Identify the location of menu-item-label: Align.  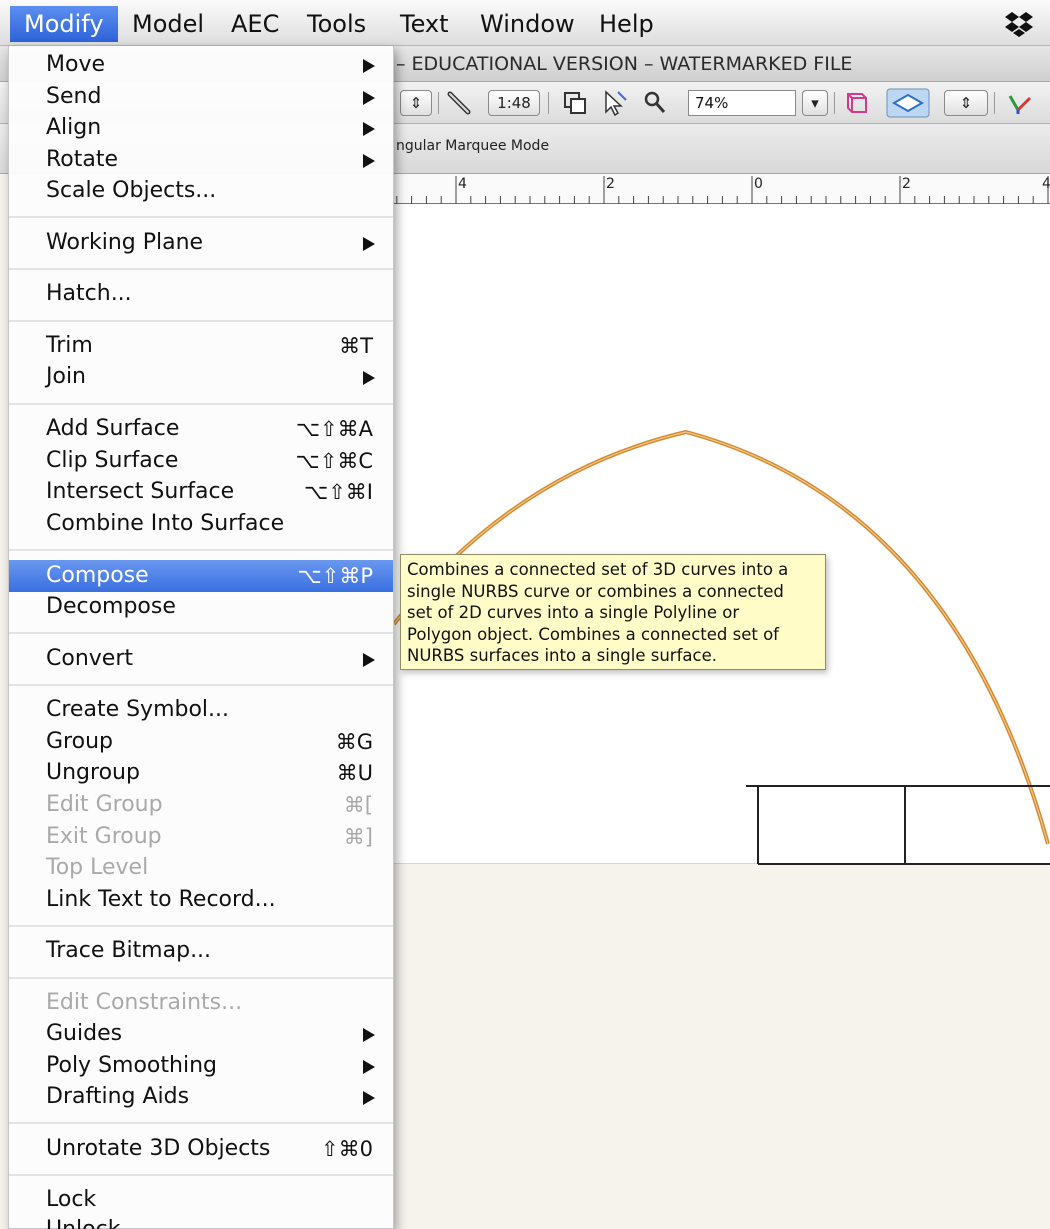
(74, 127).